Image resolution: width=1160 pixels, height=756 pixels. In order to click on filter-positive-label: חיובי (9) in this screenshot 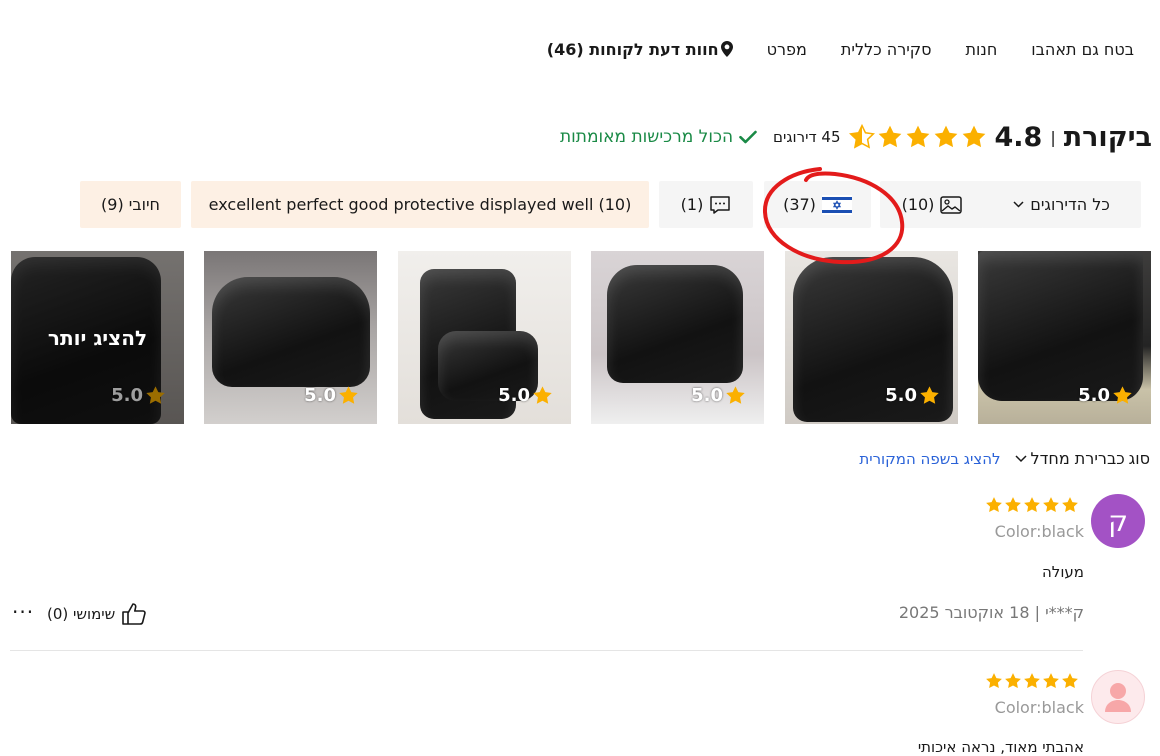, I will do `click(130, 204)`.